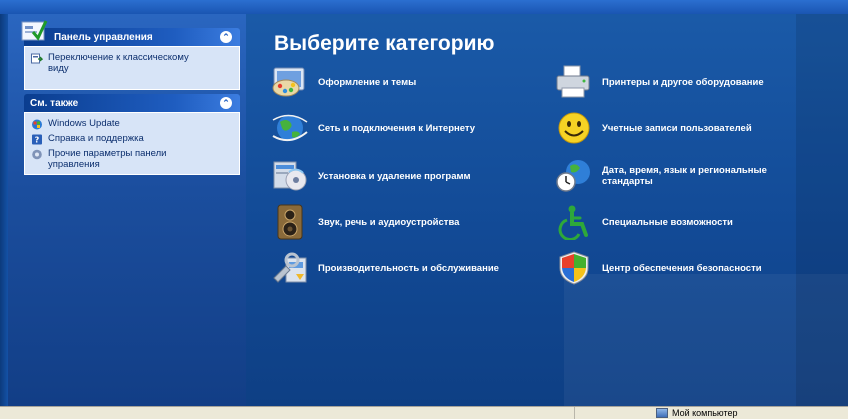 This screenshot has width=848, height=419. What do you see at coordinates (389, 222) in the screenshot?
I see `category-sound-label: Звук, речь и аудиоустройства` at bounding box center [389, 222].